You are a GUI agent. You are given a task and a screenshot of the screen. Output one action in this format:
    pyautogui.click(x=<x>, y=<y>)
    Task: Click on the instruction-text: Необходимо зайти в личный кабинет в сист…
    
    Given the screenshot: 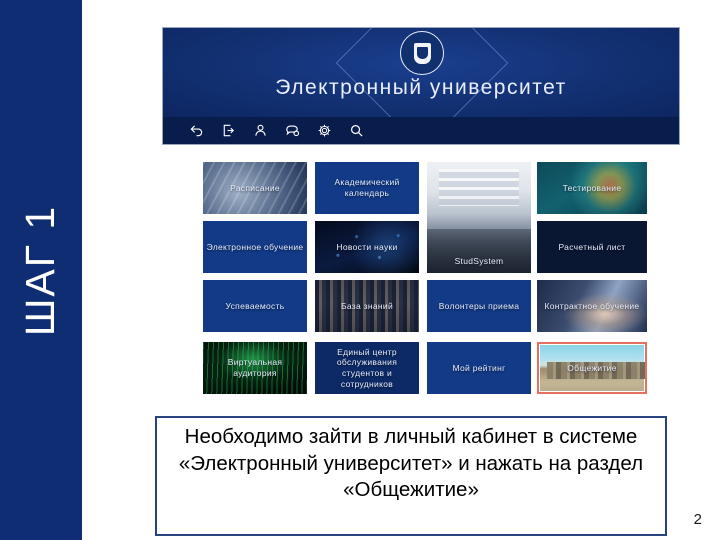 What is the action you would take?
    pyautogui.click(x=411, y=463)
    